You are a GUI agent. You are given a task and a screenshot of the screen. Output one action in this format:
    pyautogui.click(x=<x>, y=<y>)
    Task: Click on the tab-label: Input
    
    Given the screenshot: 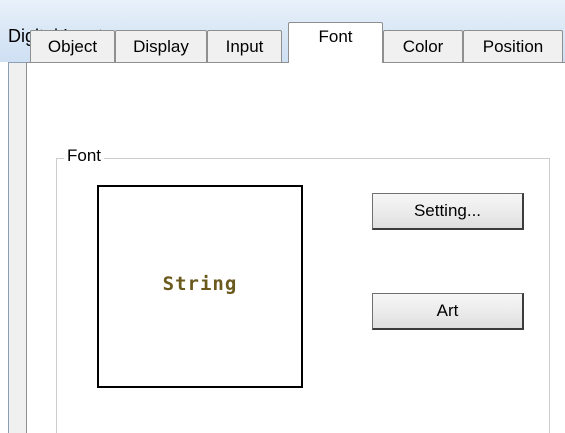 What is the action you would take?
    pyautogui.click(x=244, y=46)
    